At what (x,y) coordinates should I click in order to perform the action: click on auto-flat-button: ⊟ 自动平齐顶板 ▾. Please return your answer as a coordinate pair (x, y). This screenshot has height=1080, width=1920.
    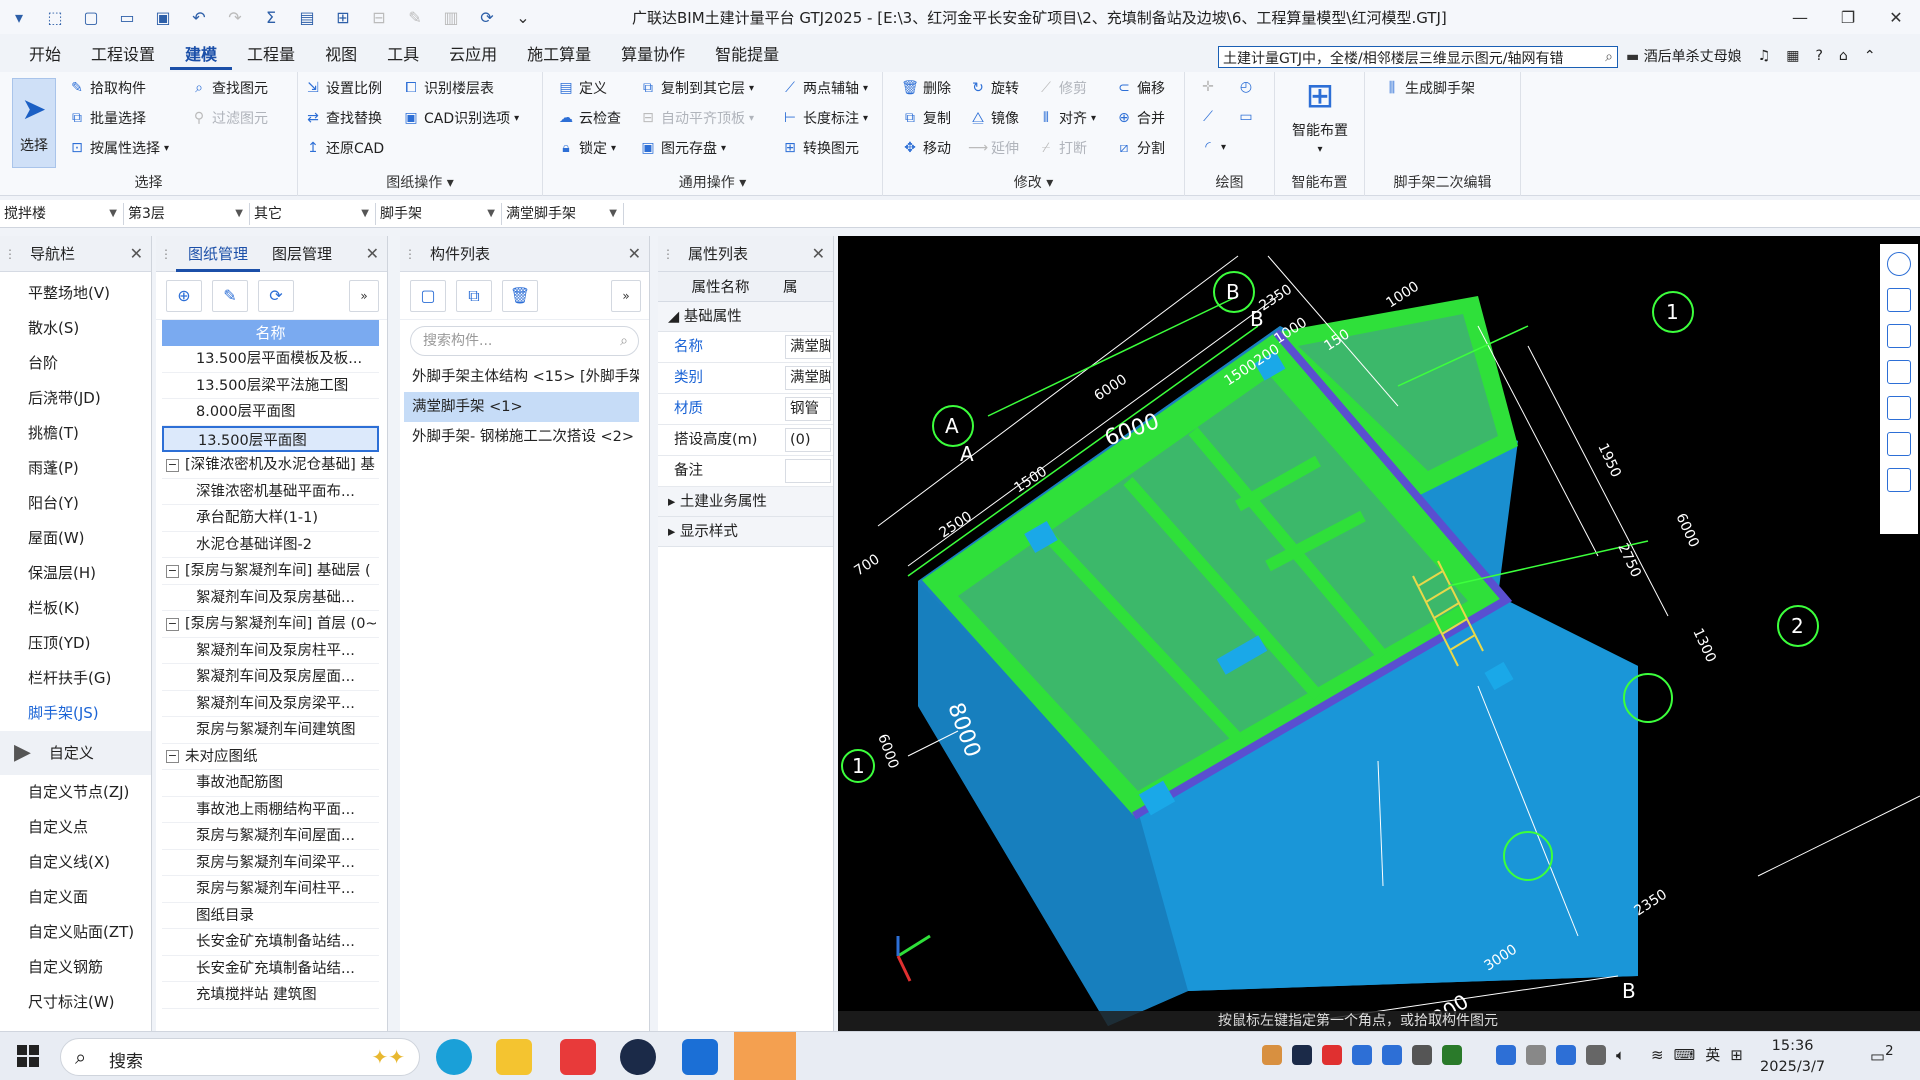
    Looking at the image, I should click on (696, 118).